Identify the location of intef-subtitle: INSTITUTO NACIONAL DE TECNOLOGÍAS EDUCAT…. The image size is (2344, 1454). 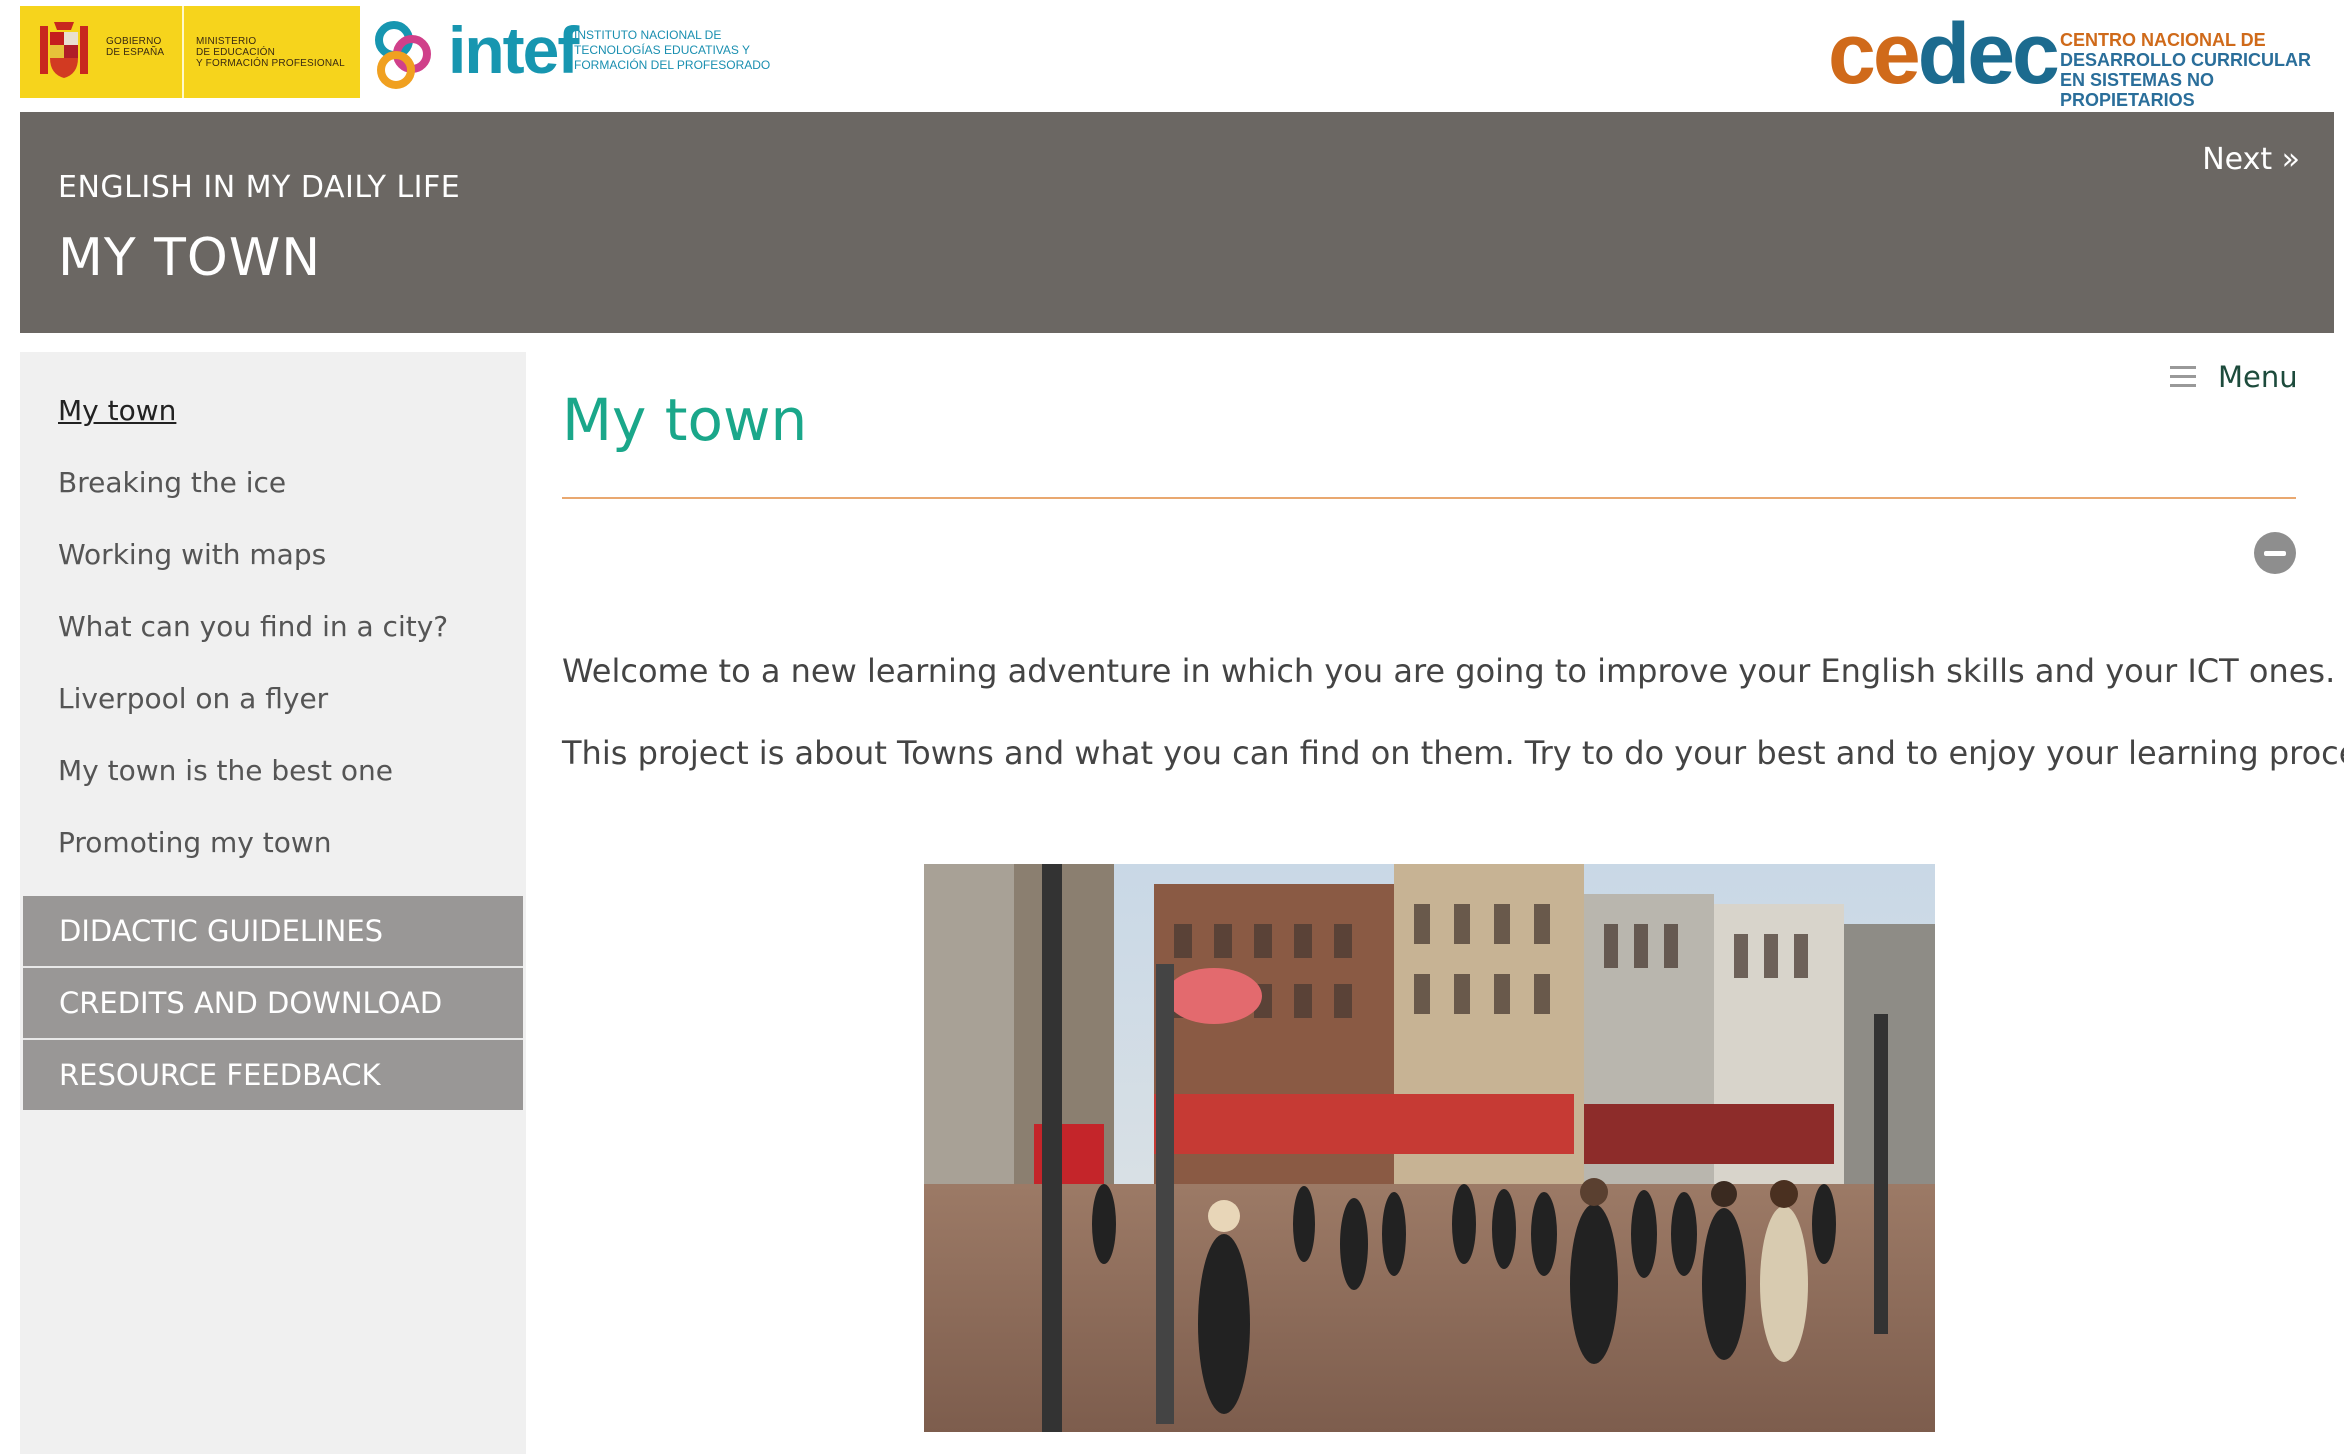
(672, 50).